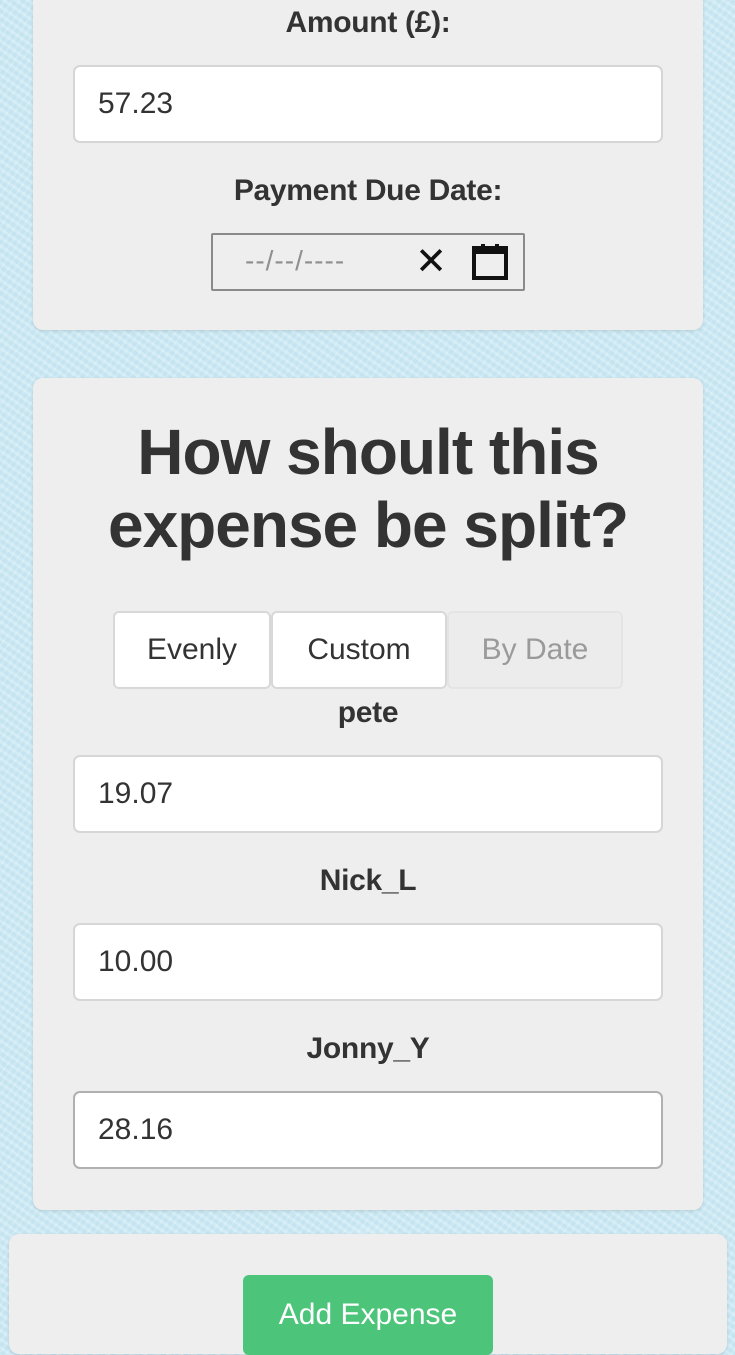 The image size is (735, 1355). I want to click on submit-card: Add Expense, so click(368, 1294).